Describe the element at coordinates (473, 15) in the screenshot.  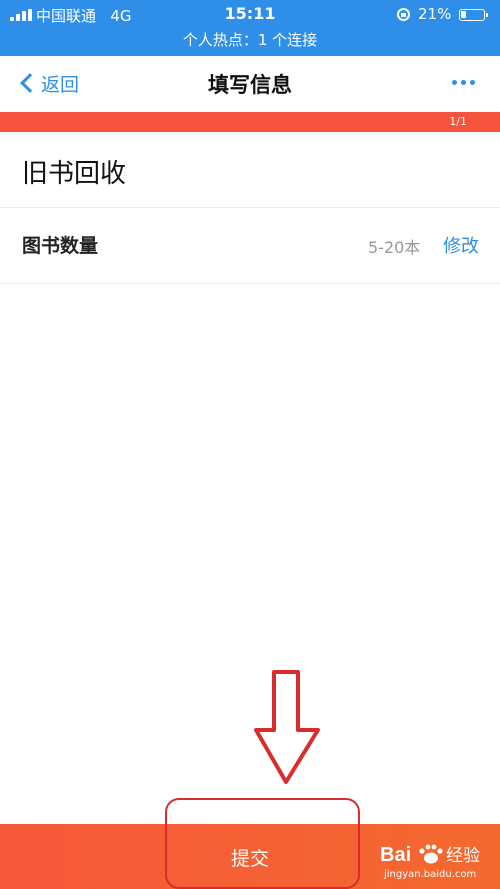
I see `battery-icon` at that location.